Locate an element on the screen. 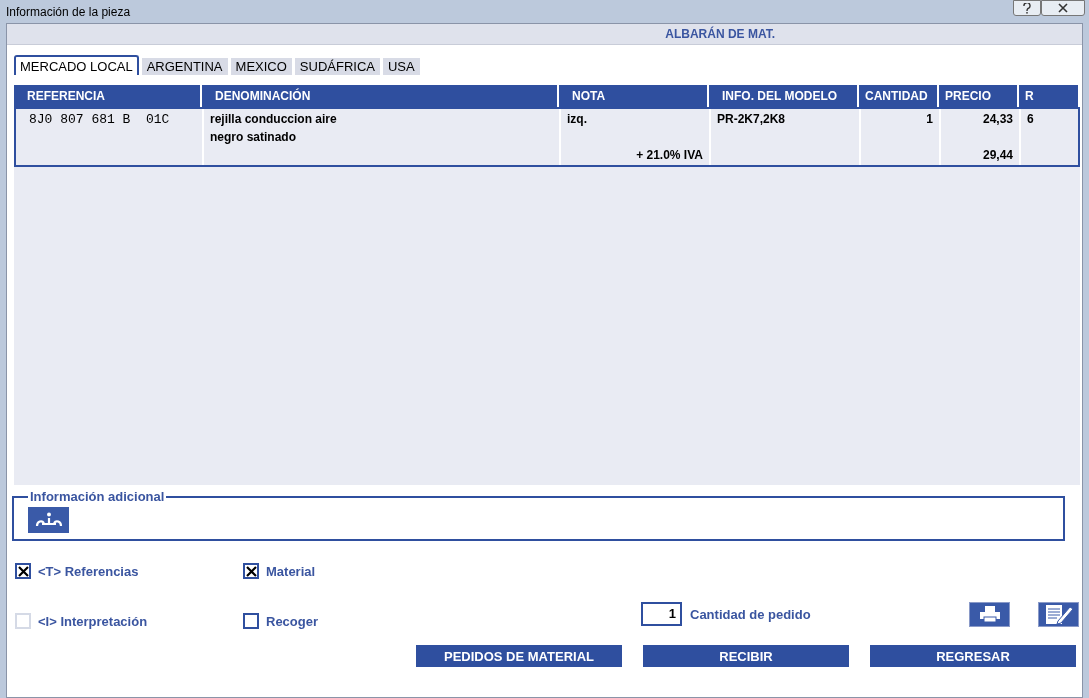 The height and width of the screenshot is (698, 1089). checkbox-label: Recoger is located at coordinates (292, 621).